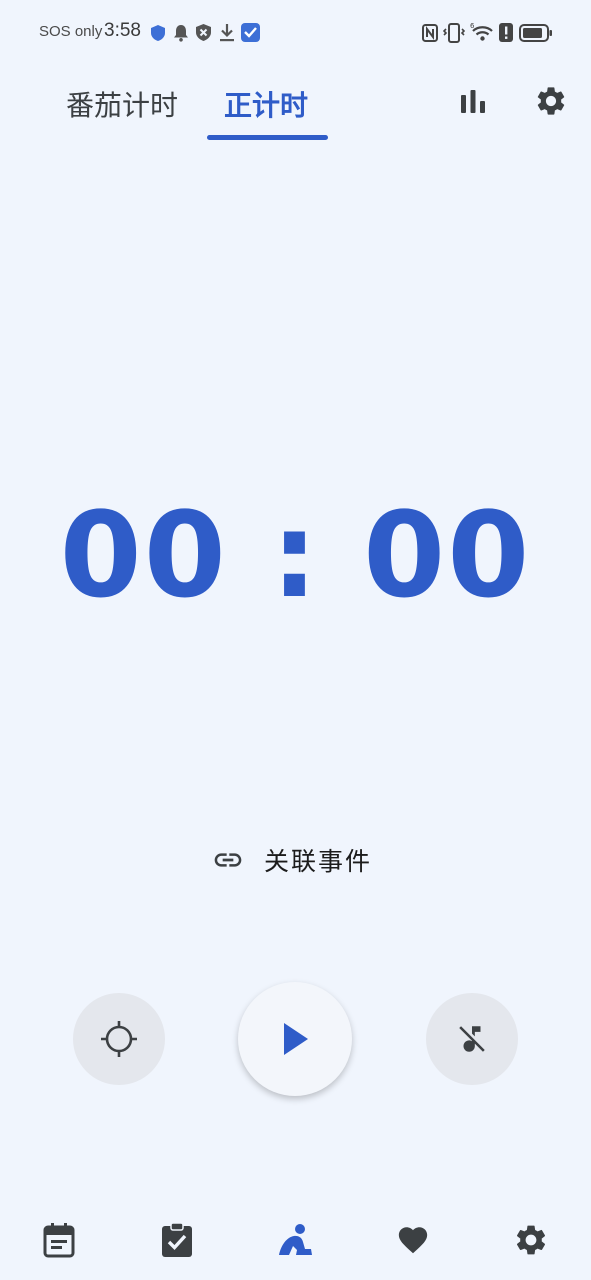  I want to click on nav-favorites, so click(413, 1240).